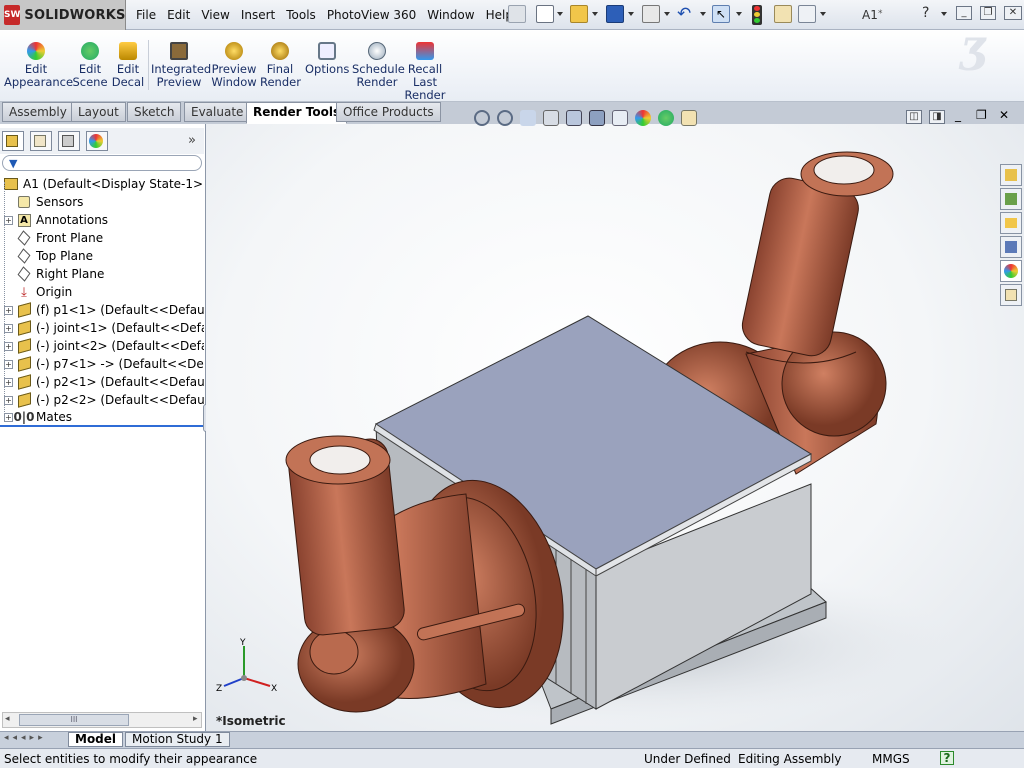  I want to click on file-explorer-icon, so click(1011, 223).